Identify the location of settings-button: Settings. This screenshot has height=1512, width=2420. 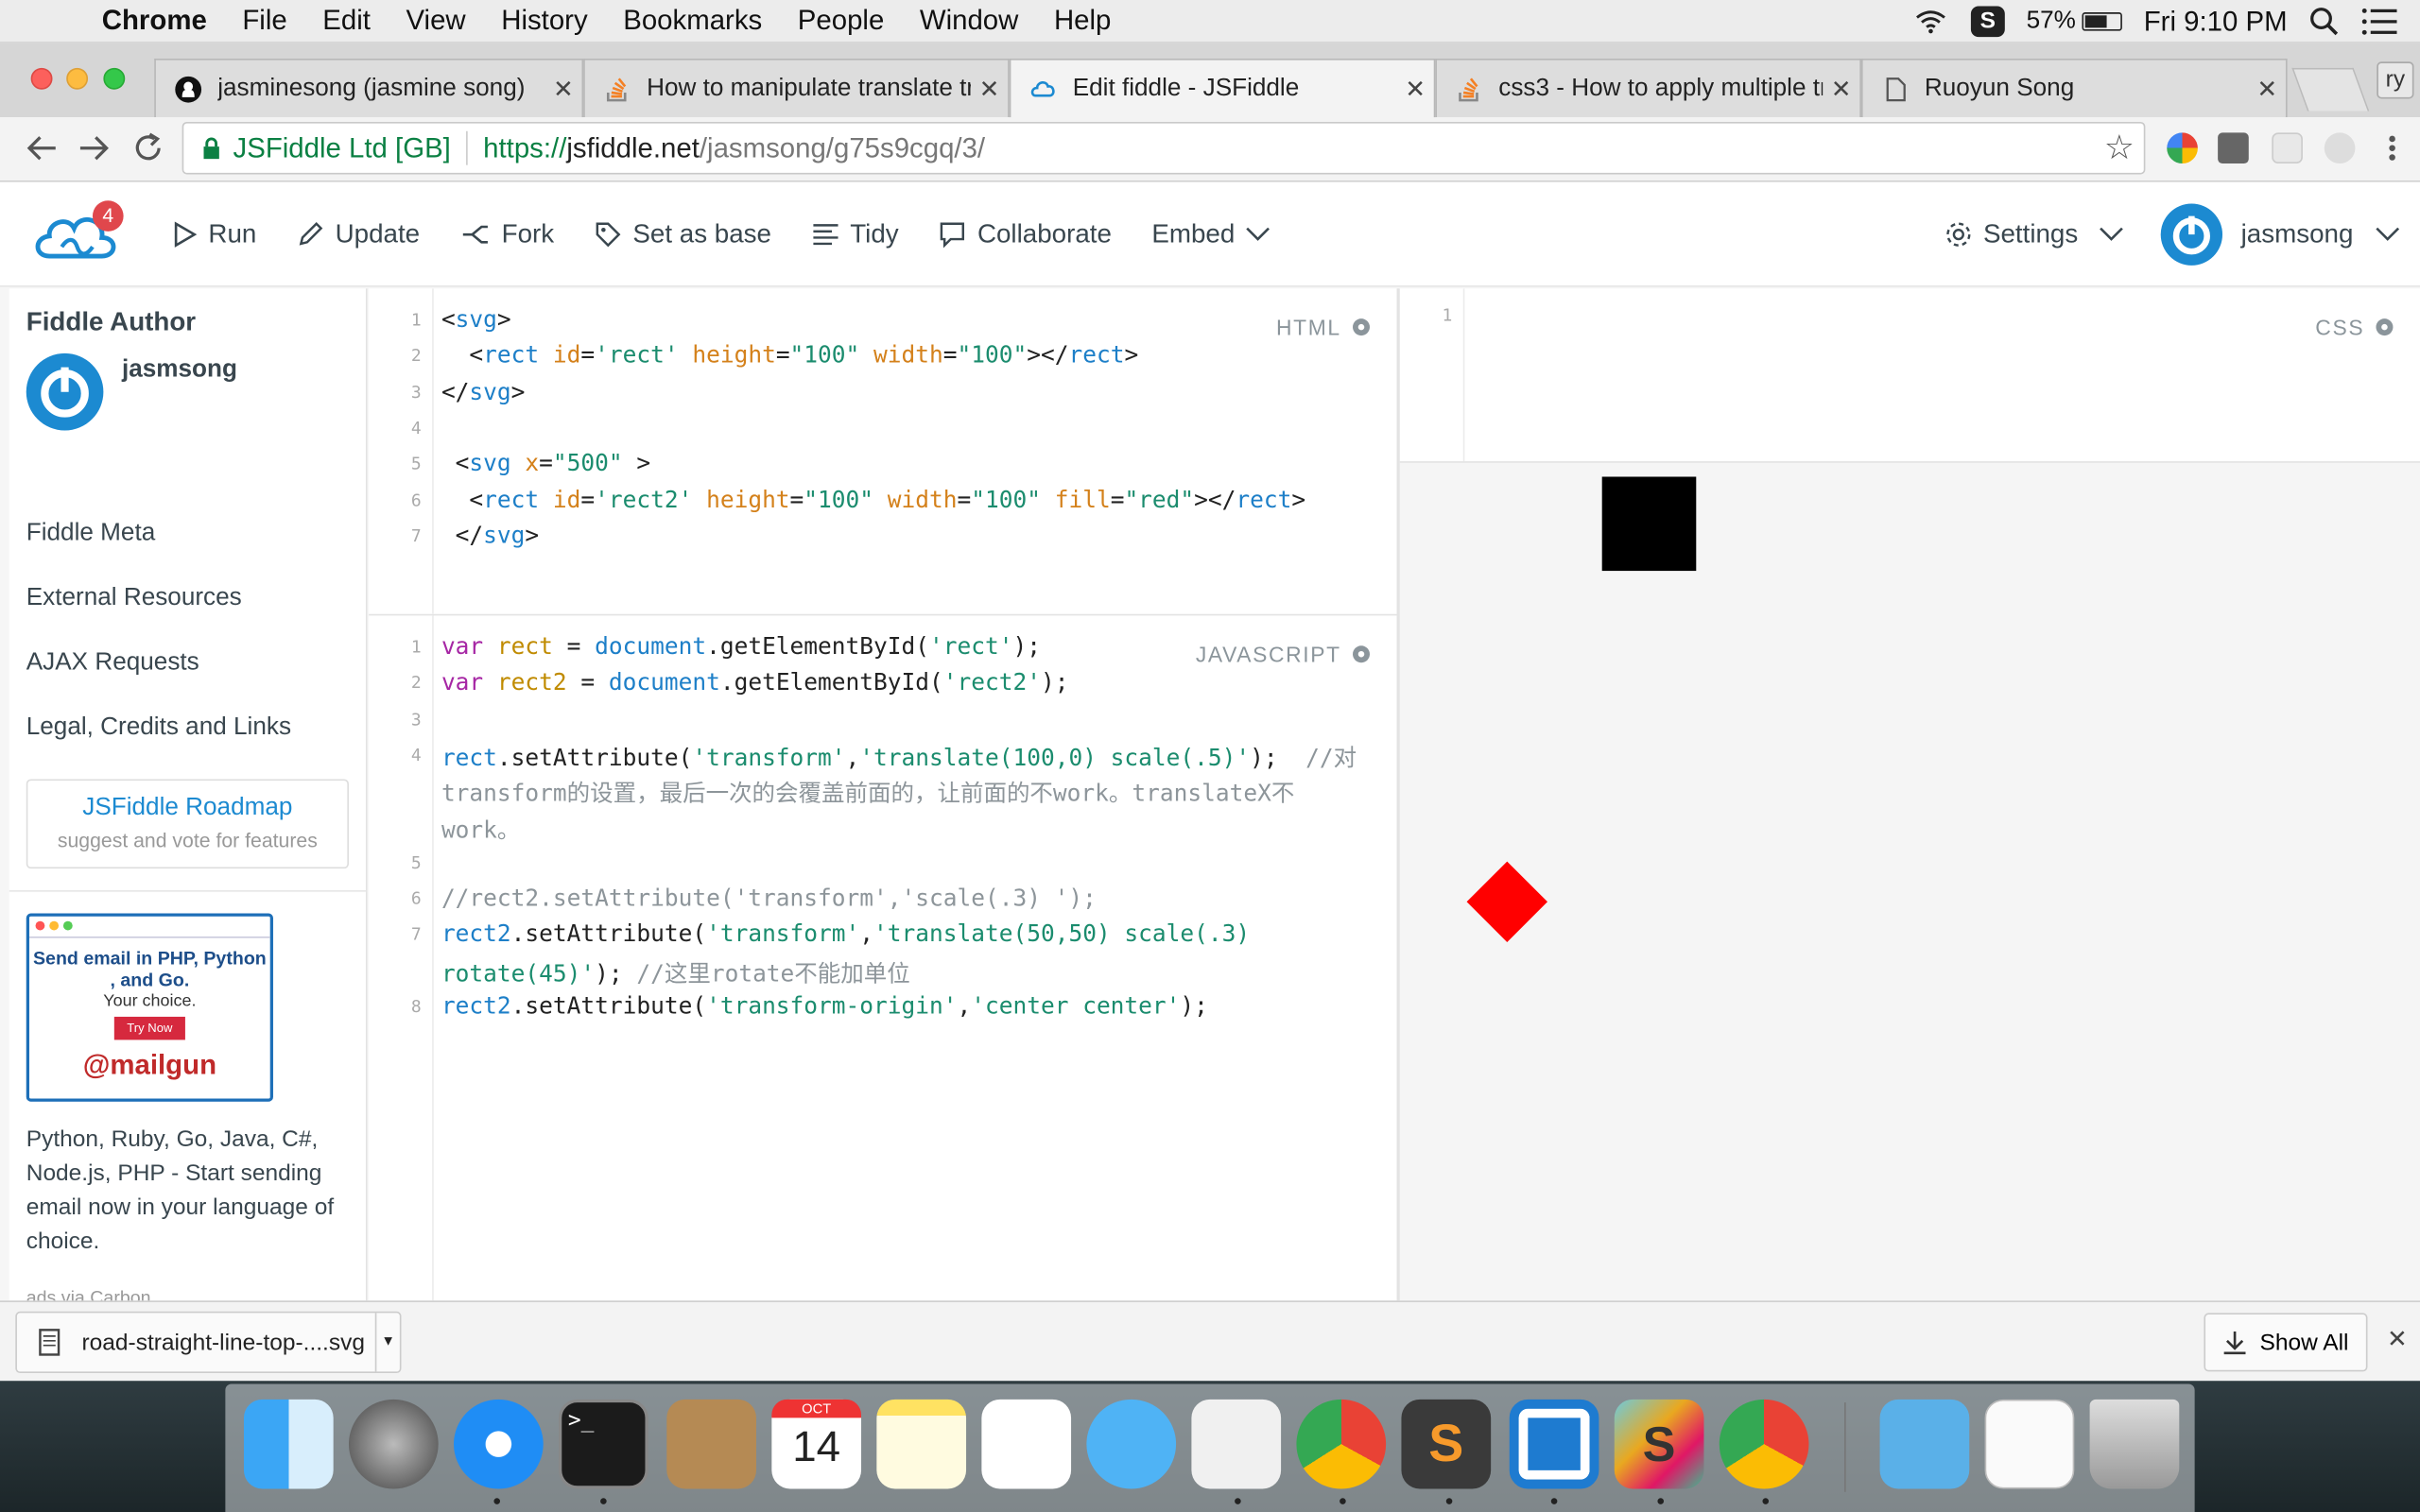
(2035, 234).